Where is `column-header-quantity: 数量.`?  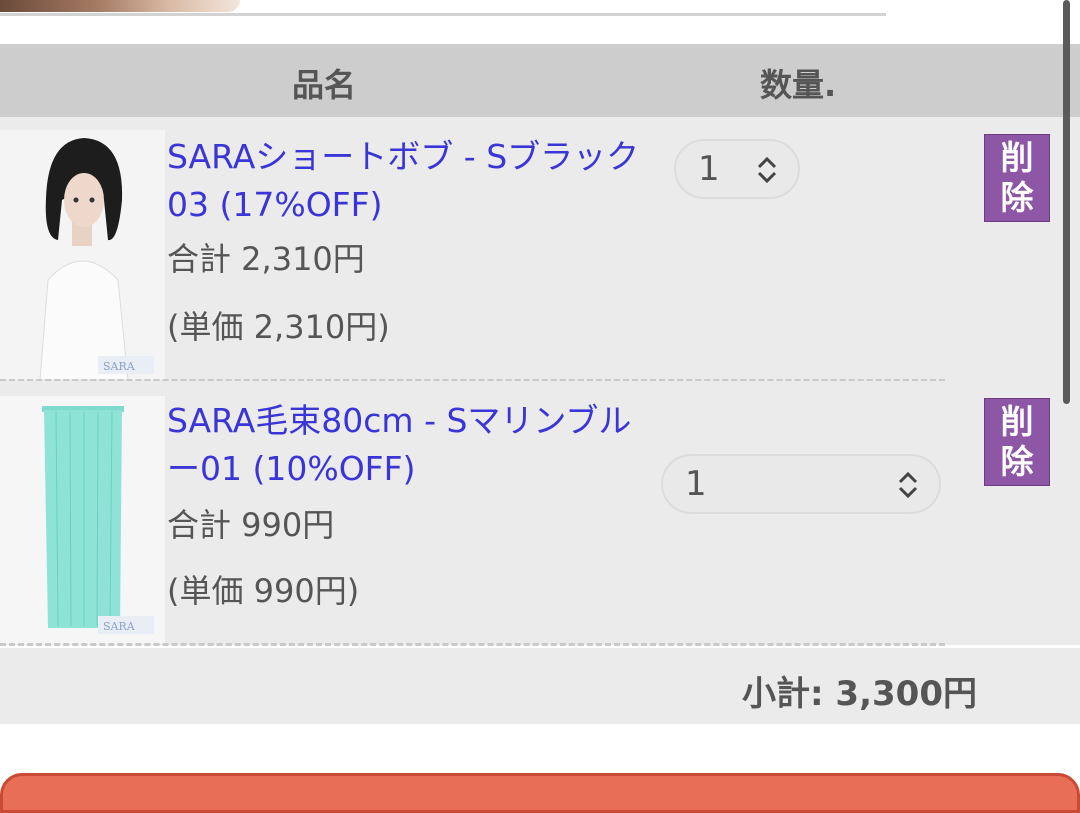 column-header-quantity: 数量. is located at coordinates (798, 85).